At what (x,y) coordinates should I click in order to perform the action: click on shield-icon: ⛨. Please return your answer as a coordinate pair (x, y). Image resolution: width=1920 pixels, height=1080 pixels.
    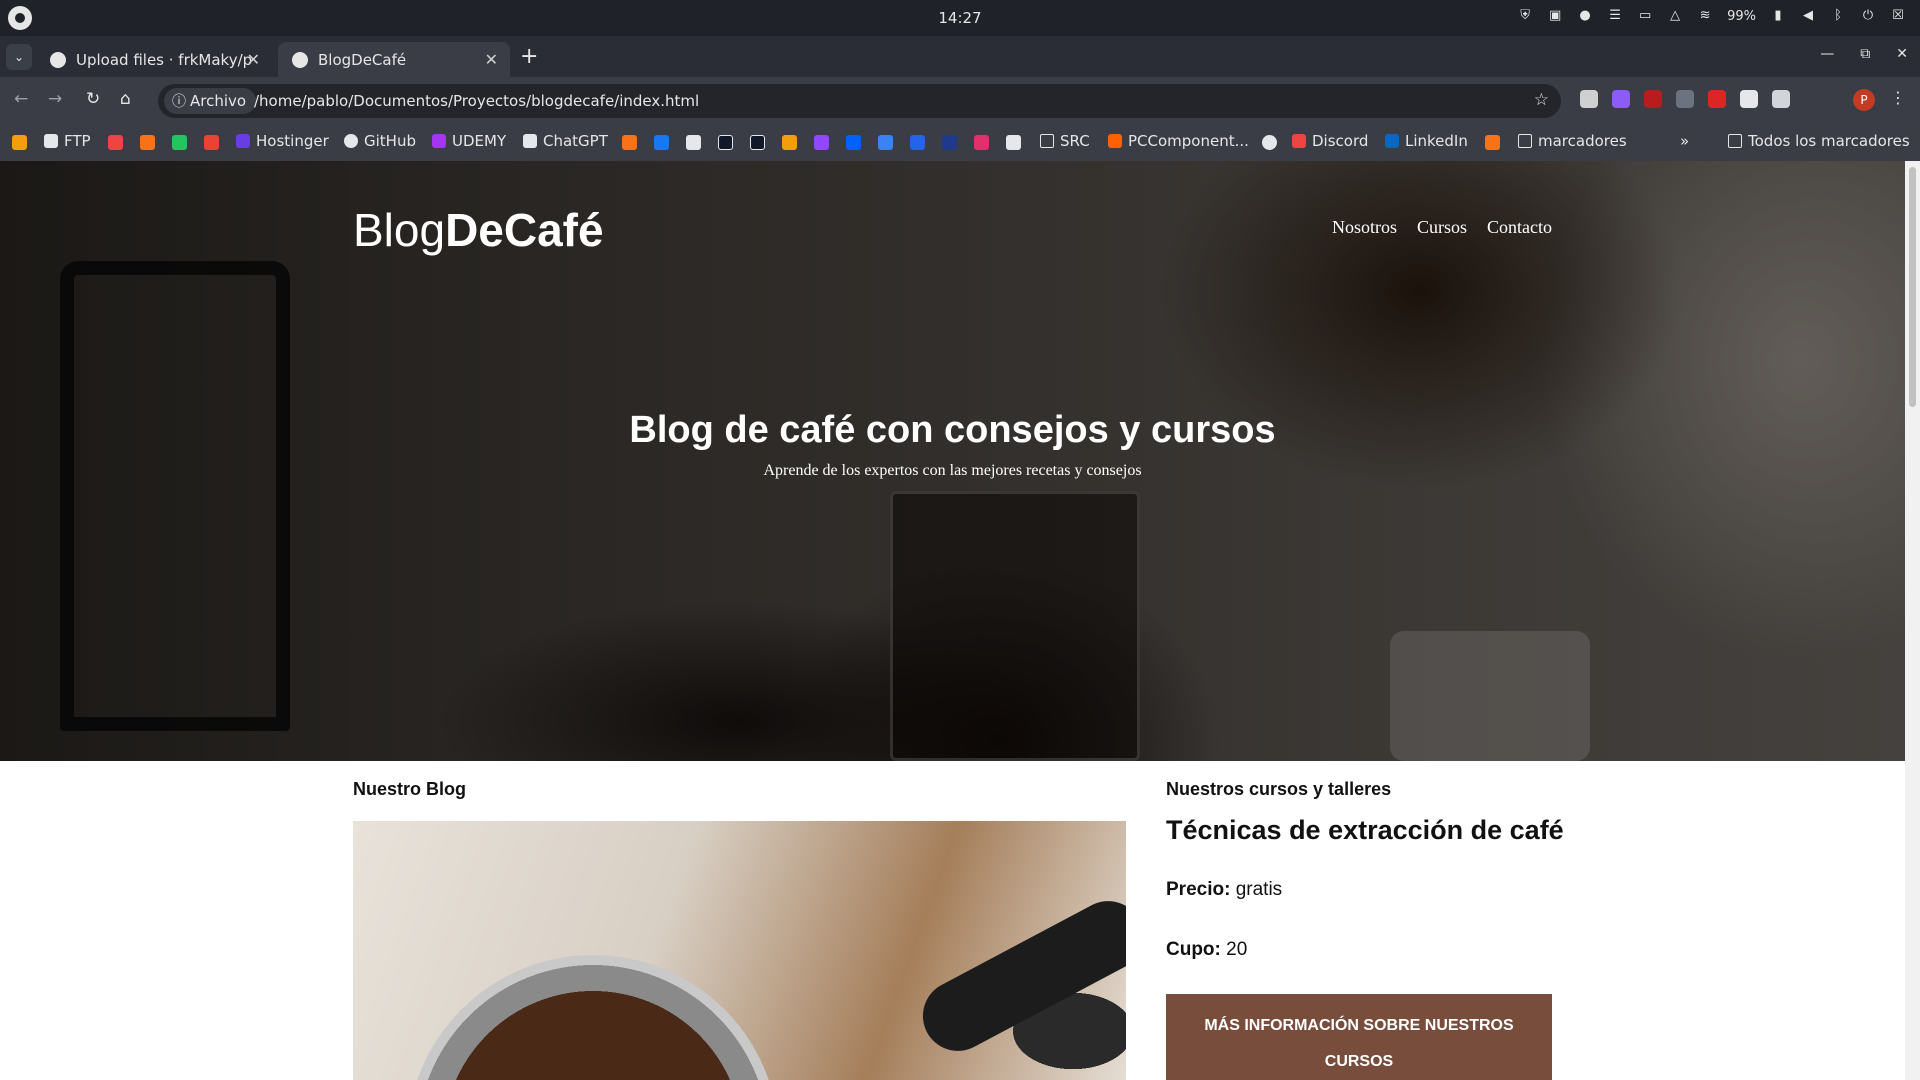
    Looking at the image, I should click on (1525, 16).